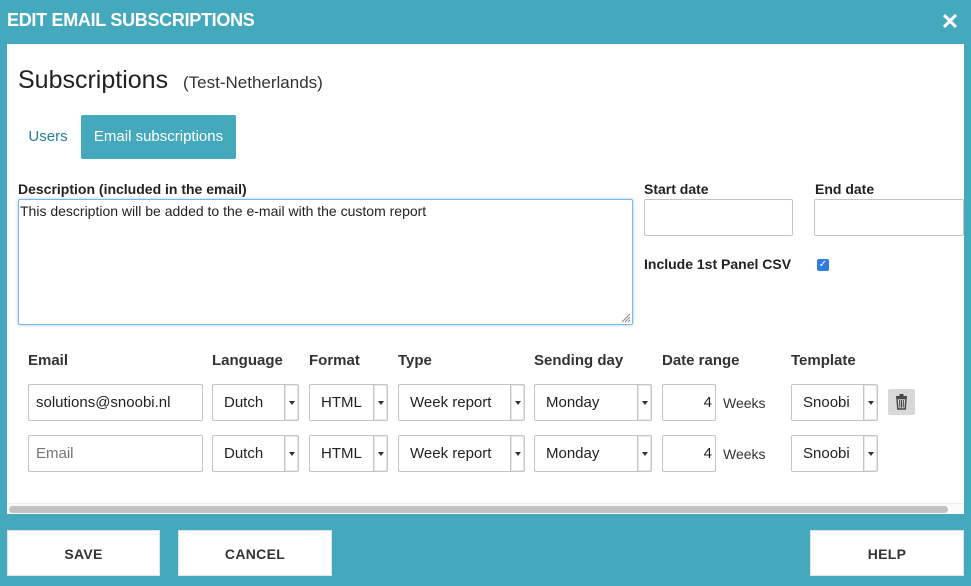 This screenshot has height=586, width=971. Describe the element at coordinates (889, 217) in the screenshot. I see `end-date-input` at that location.